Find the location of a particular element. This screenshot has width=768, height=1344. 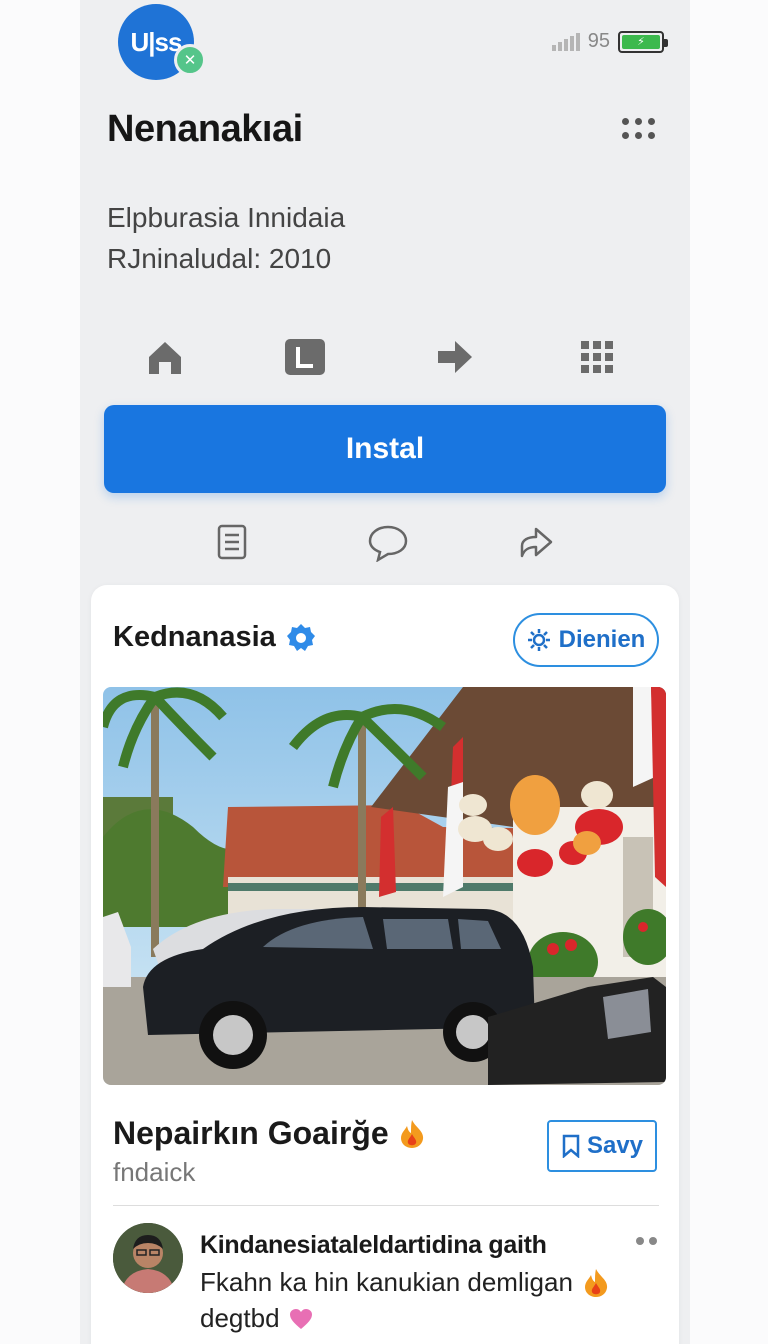

battery-fill: ⚡ is located at coordinates (641, 41).